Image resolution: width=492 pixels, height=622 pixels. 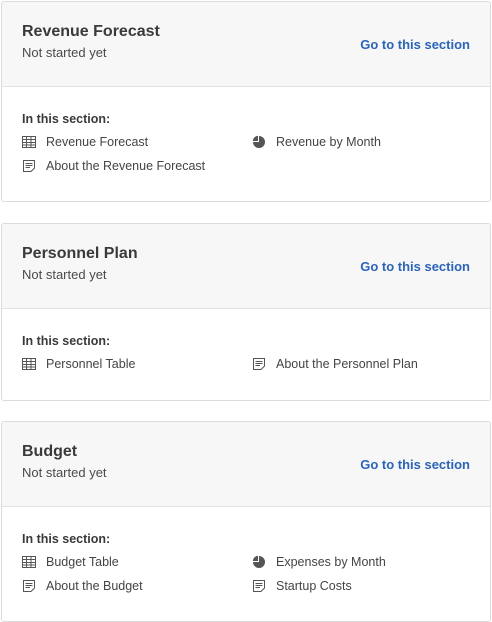 I want to click on section-item-startup-costs: Startup Costs, so click(x=302, y=586).